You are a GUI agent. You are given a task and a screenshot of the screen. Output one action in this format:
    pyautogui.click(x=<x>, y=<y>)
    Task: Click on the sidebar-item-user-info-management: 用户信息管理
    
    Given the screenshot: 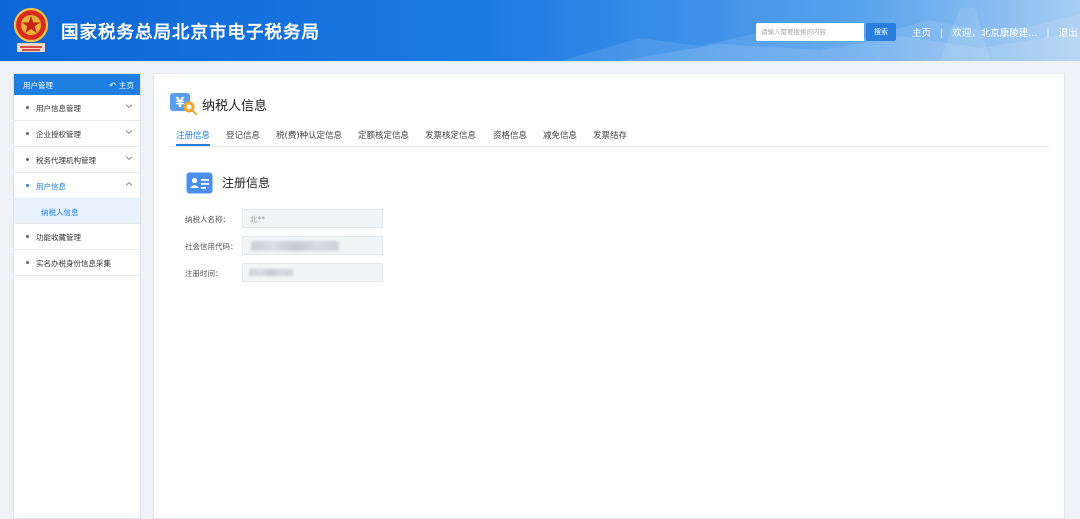 What is the action you would take?
    pyautogui.click(x=77, y=108)
    